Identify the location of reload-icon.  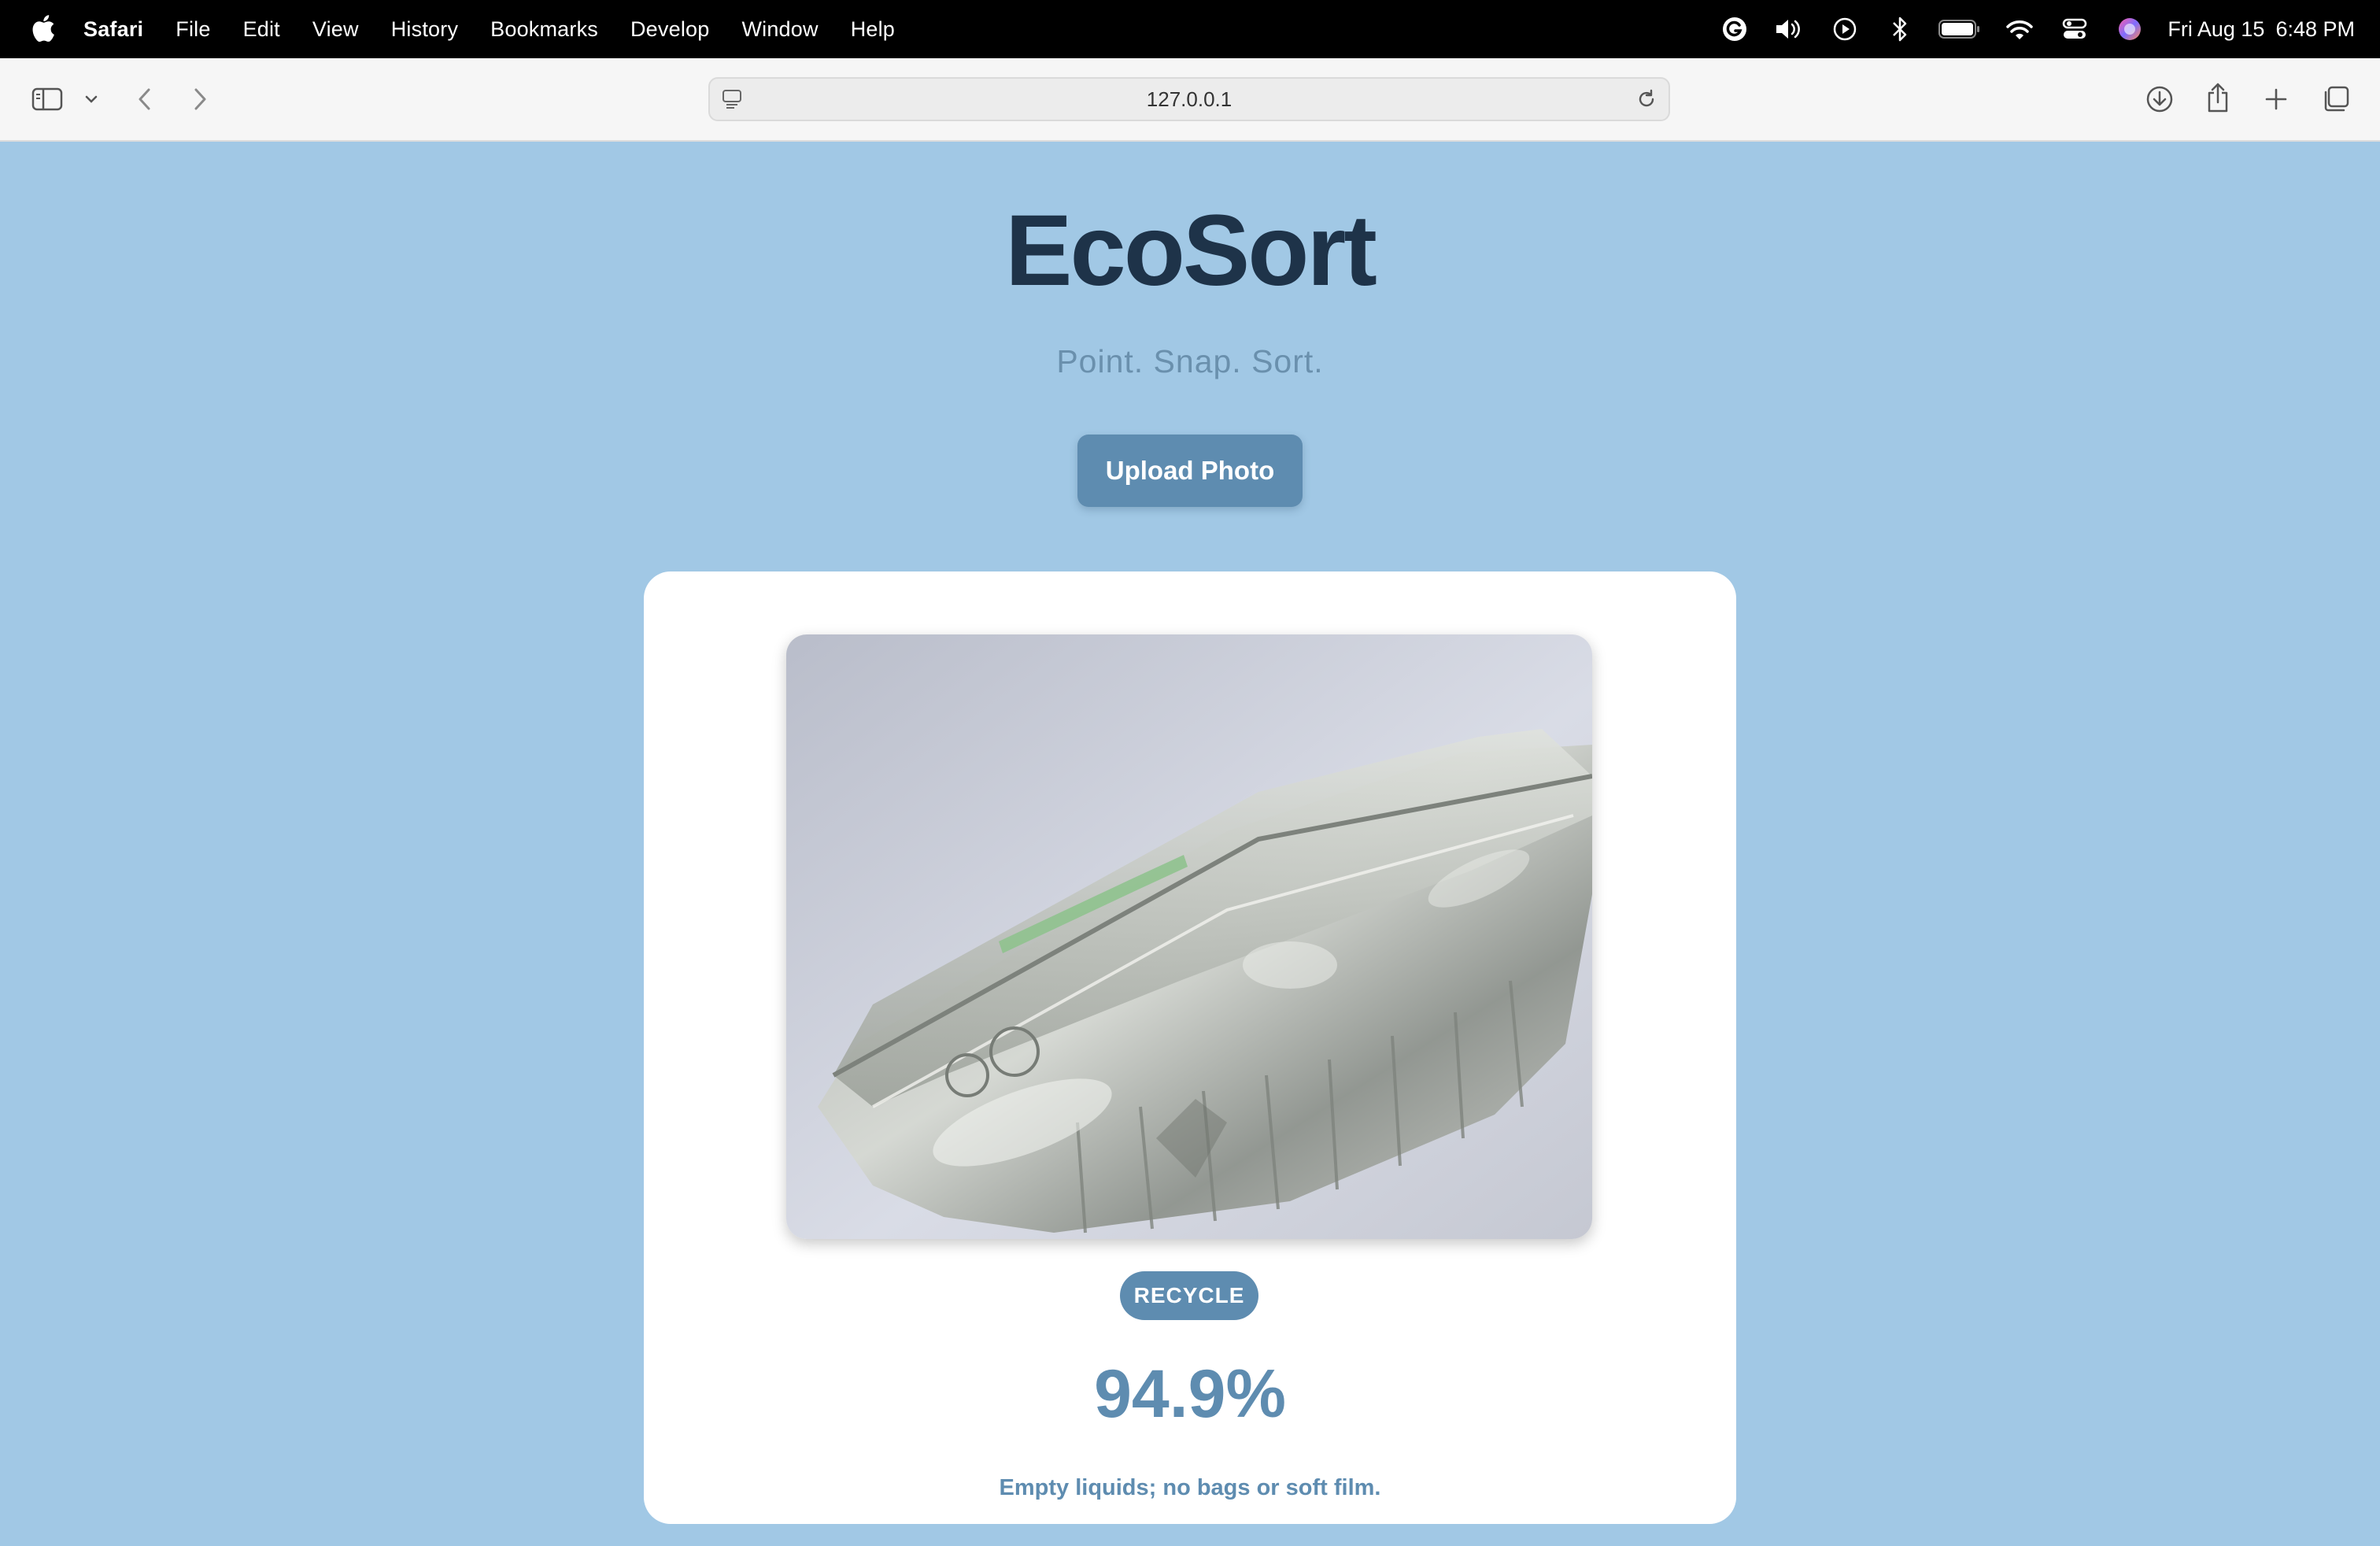
(1646, 101).